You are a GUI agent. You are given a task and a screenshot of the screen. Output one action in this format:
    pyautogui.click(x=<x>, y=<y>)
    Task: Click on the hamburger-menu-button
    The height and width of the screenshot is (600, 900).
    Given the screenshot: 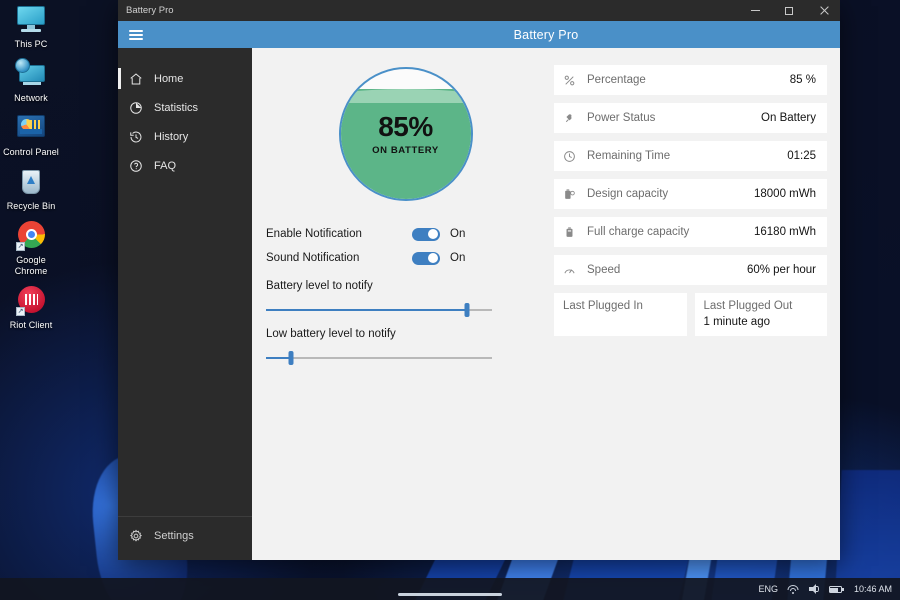 What is the action you would take?
    pyautogui.click(x=185, y=34)
    